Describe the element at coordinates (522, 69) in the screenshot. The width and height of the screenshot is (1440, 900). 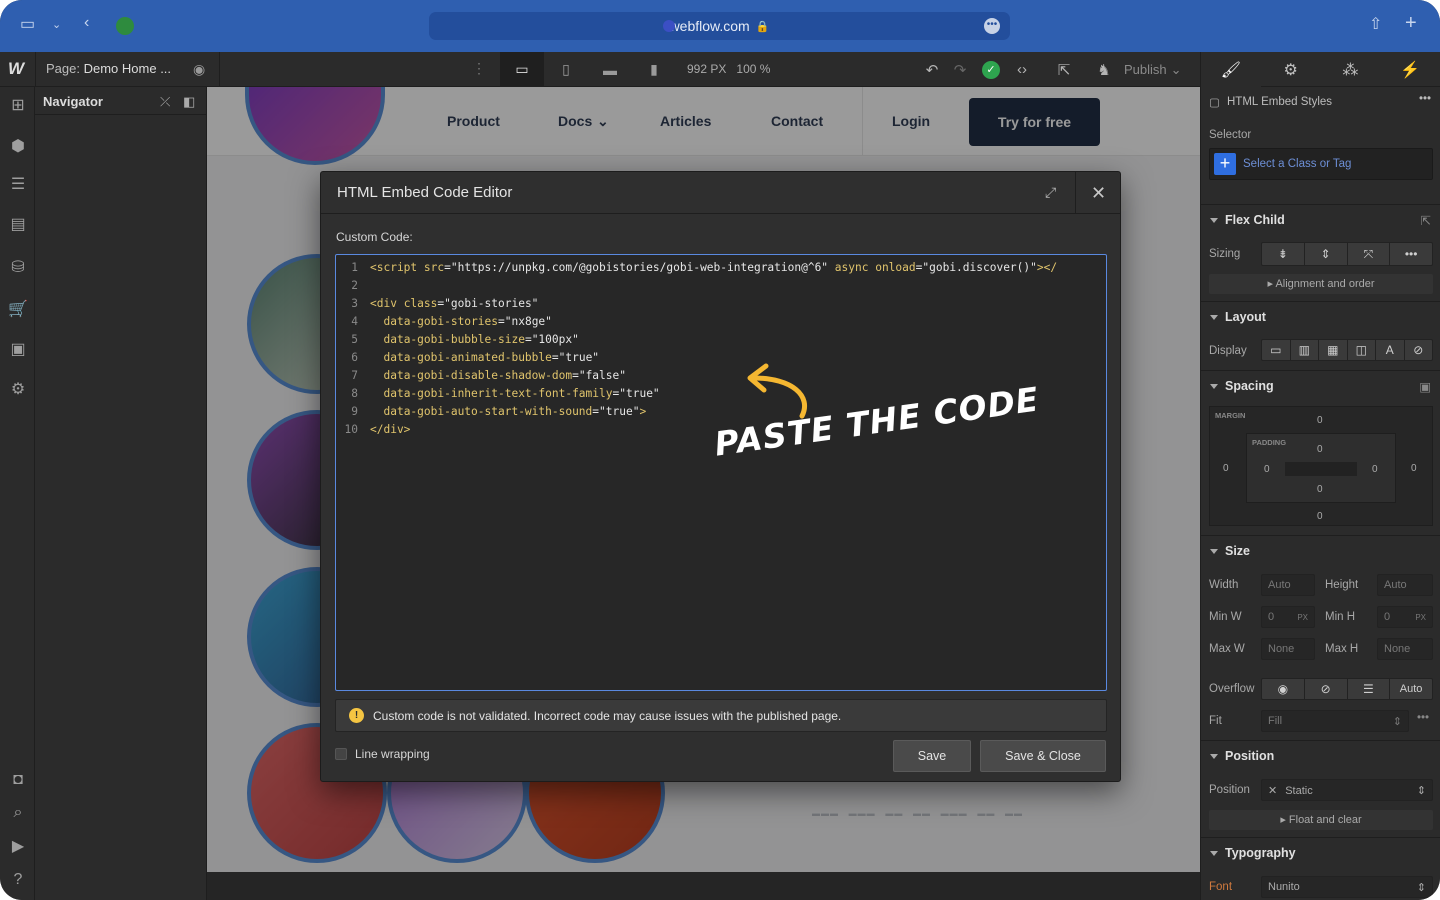
I see `desktop-breakpoint-icon: ▭` at that location.